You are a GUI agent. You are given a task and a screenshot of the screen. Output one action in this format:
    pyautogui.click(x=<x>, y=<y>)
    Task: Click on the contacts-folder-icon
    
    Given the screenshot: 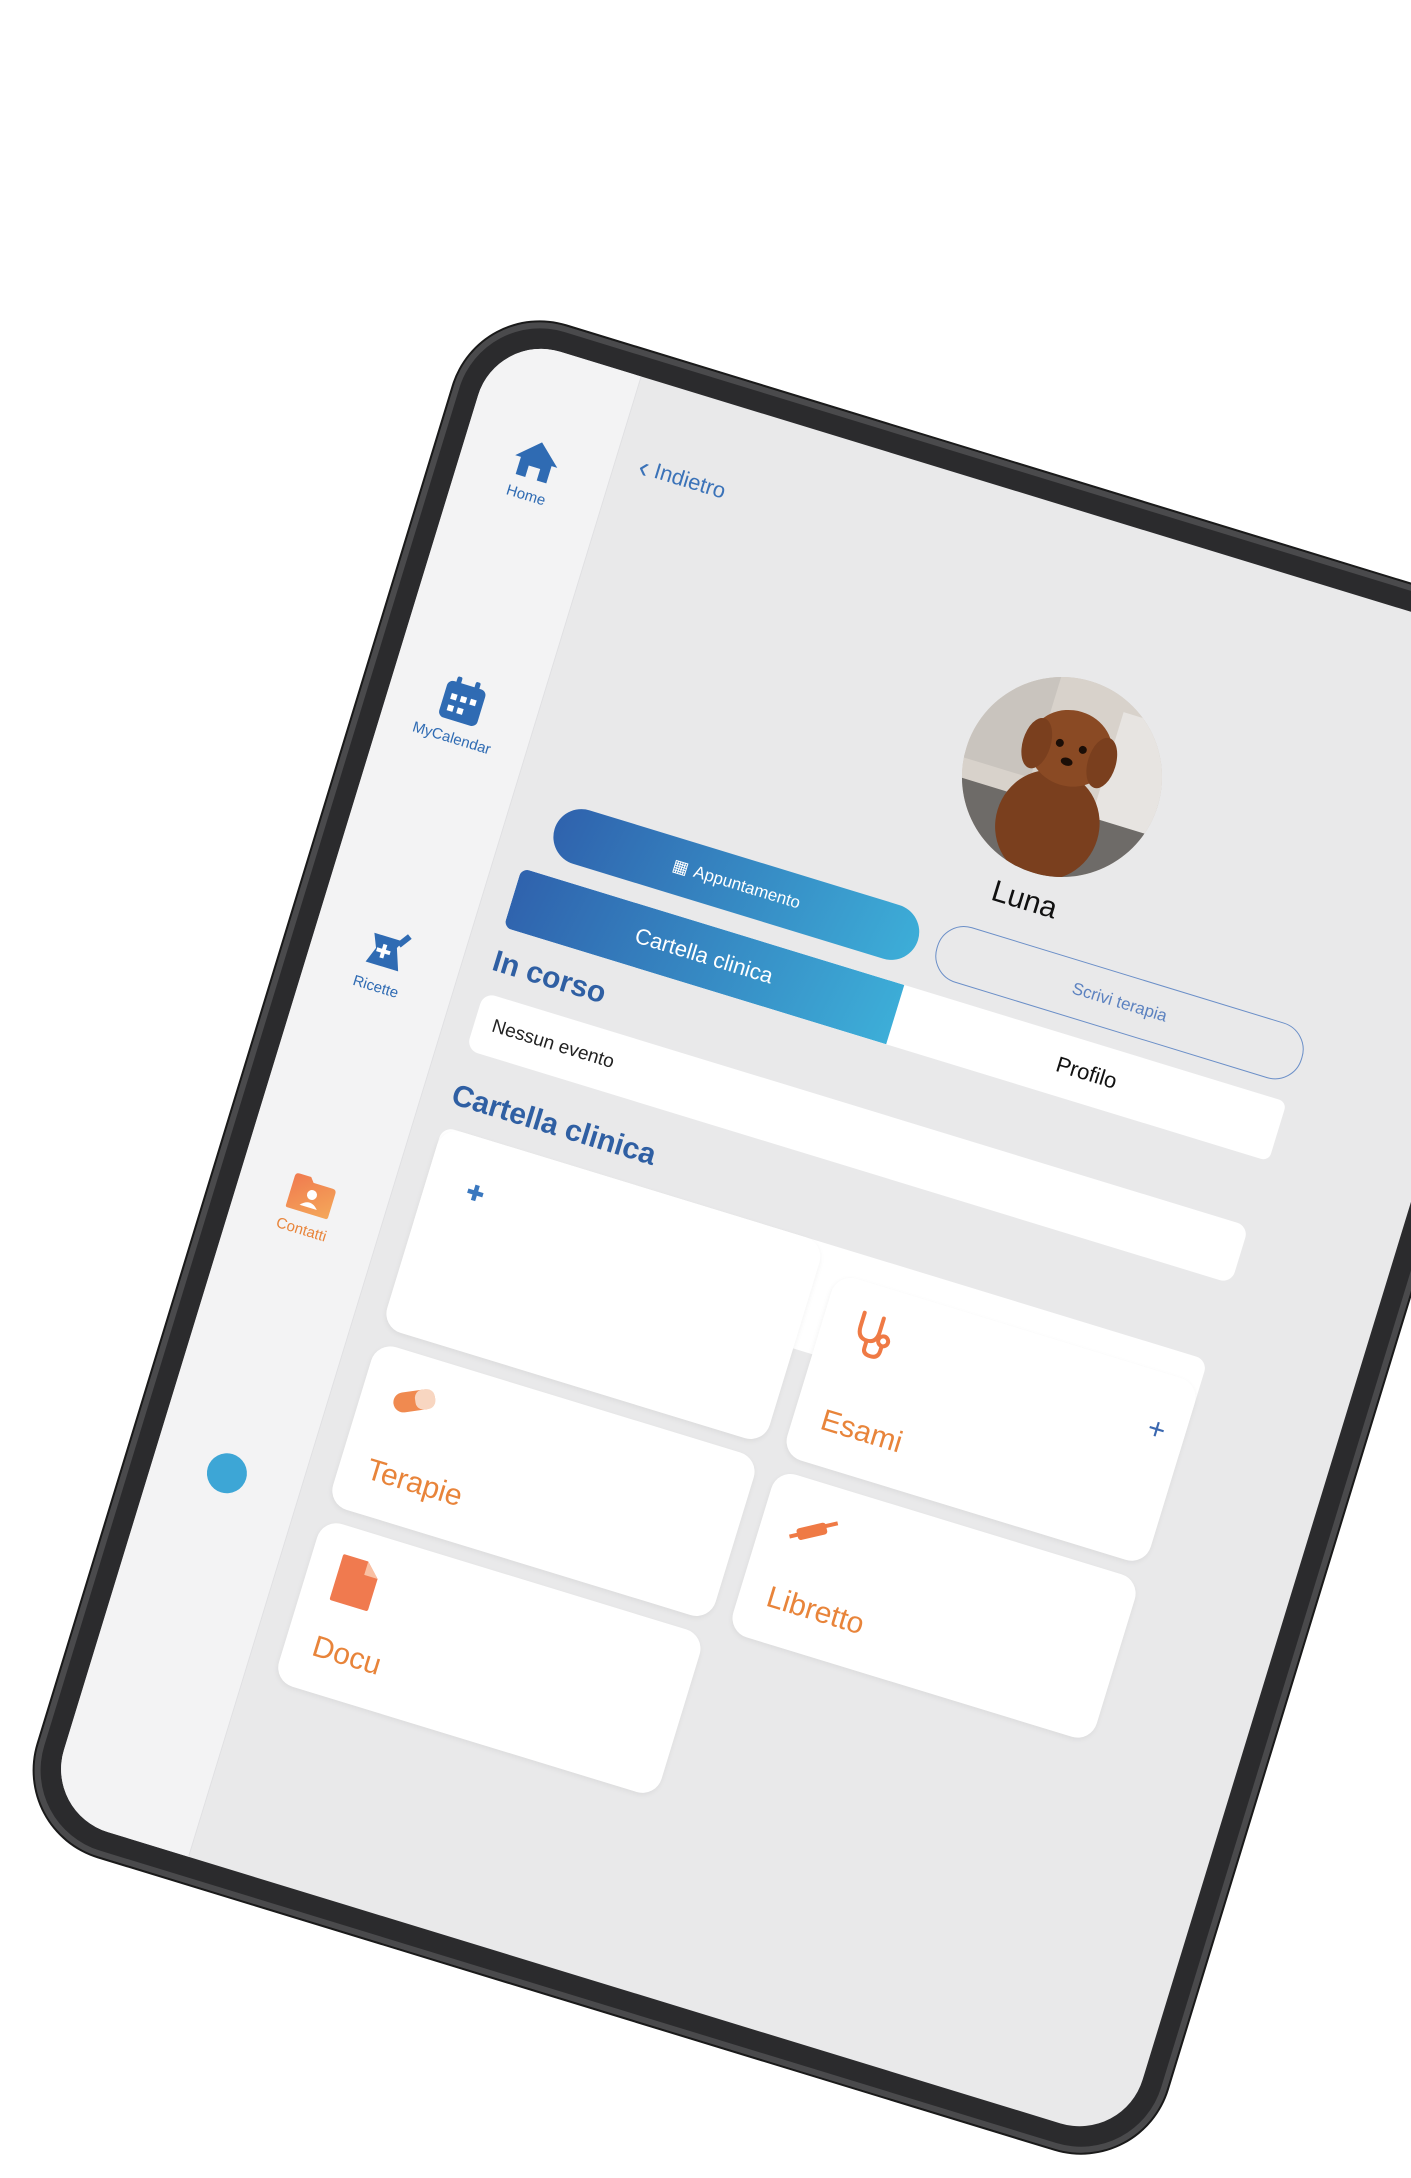 What is the action you would take?
    pyautogui.click(x=310, y=1196)
    